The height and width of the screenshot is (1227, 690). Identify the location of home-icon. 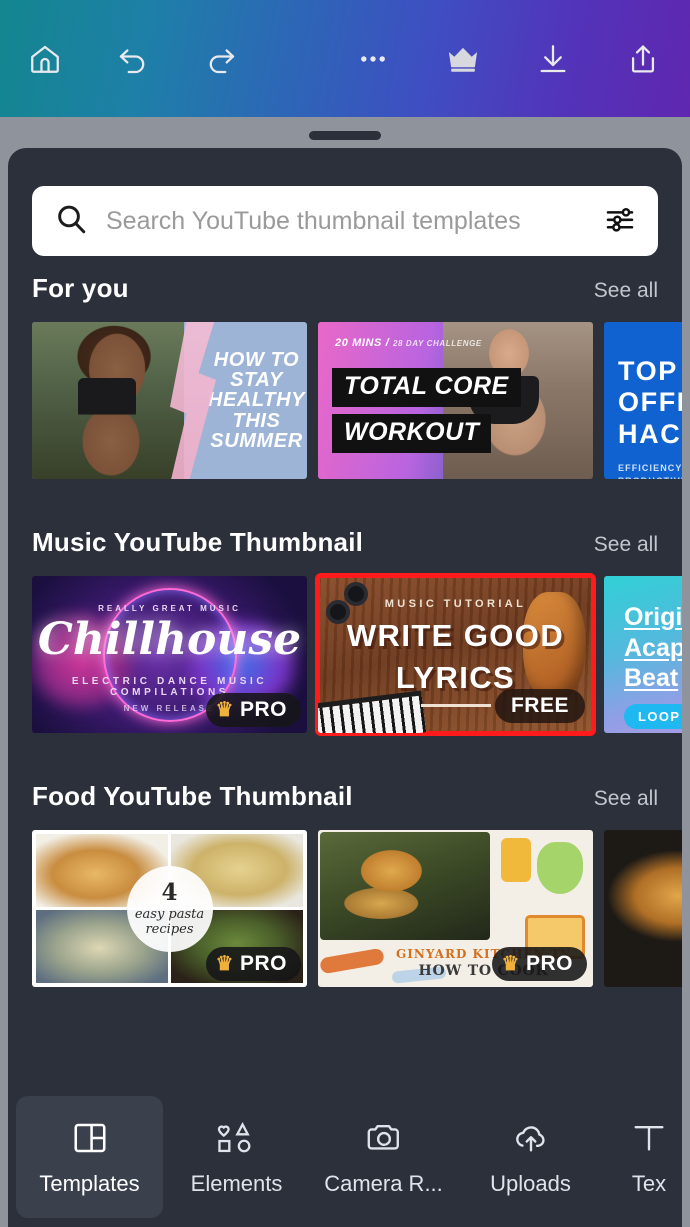
(45, 59).